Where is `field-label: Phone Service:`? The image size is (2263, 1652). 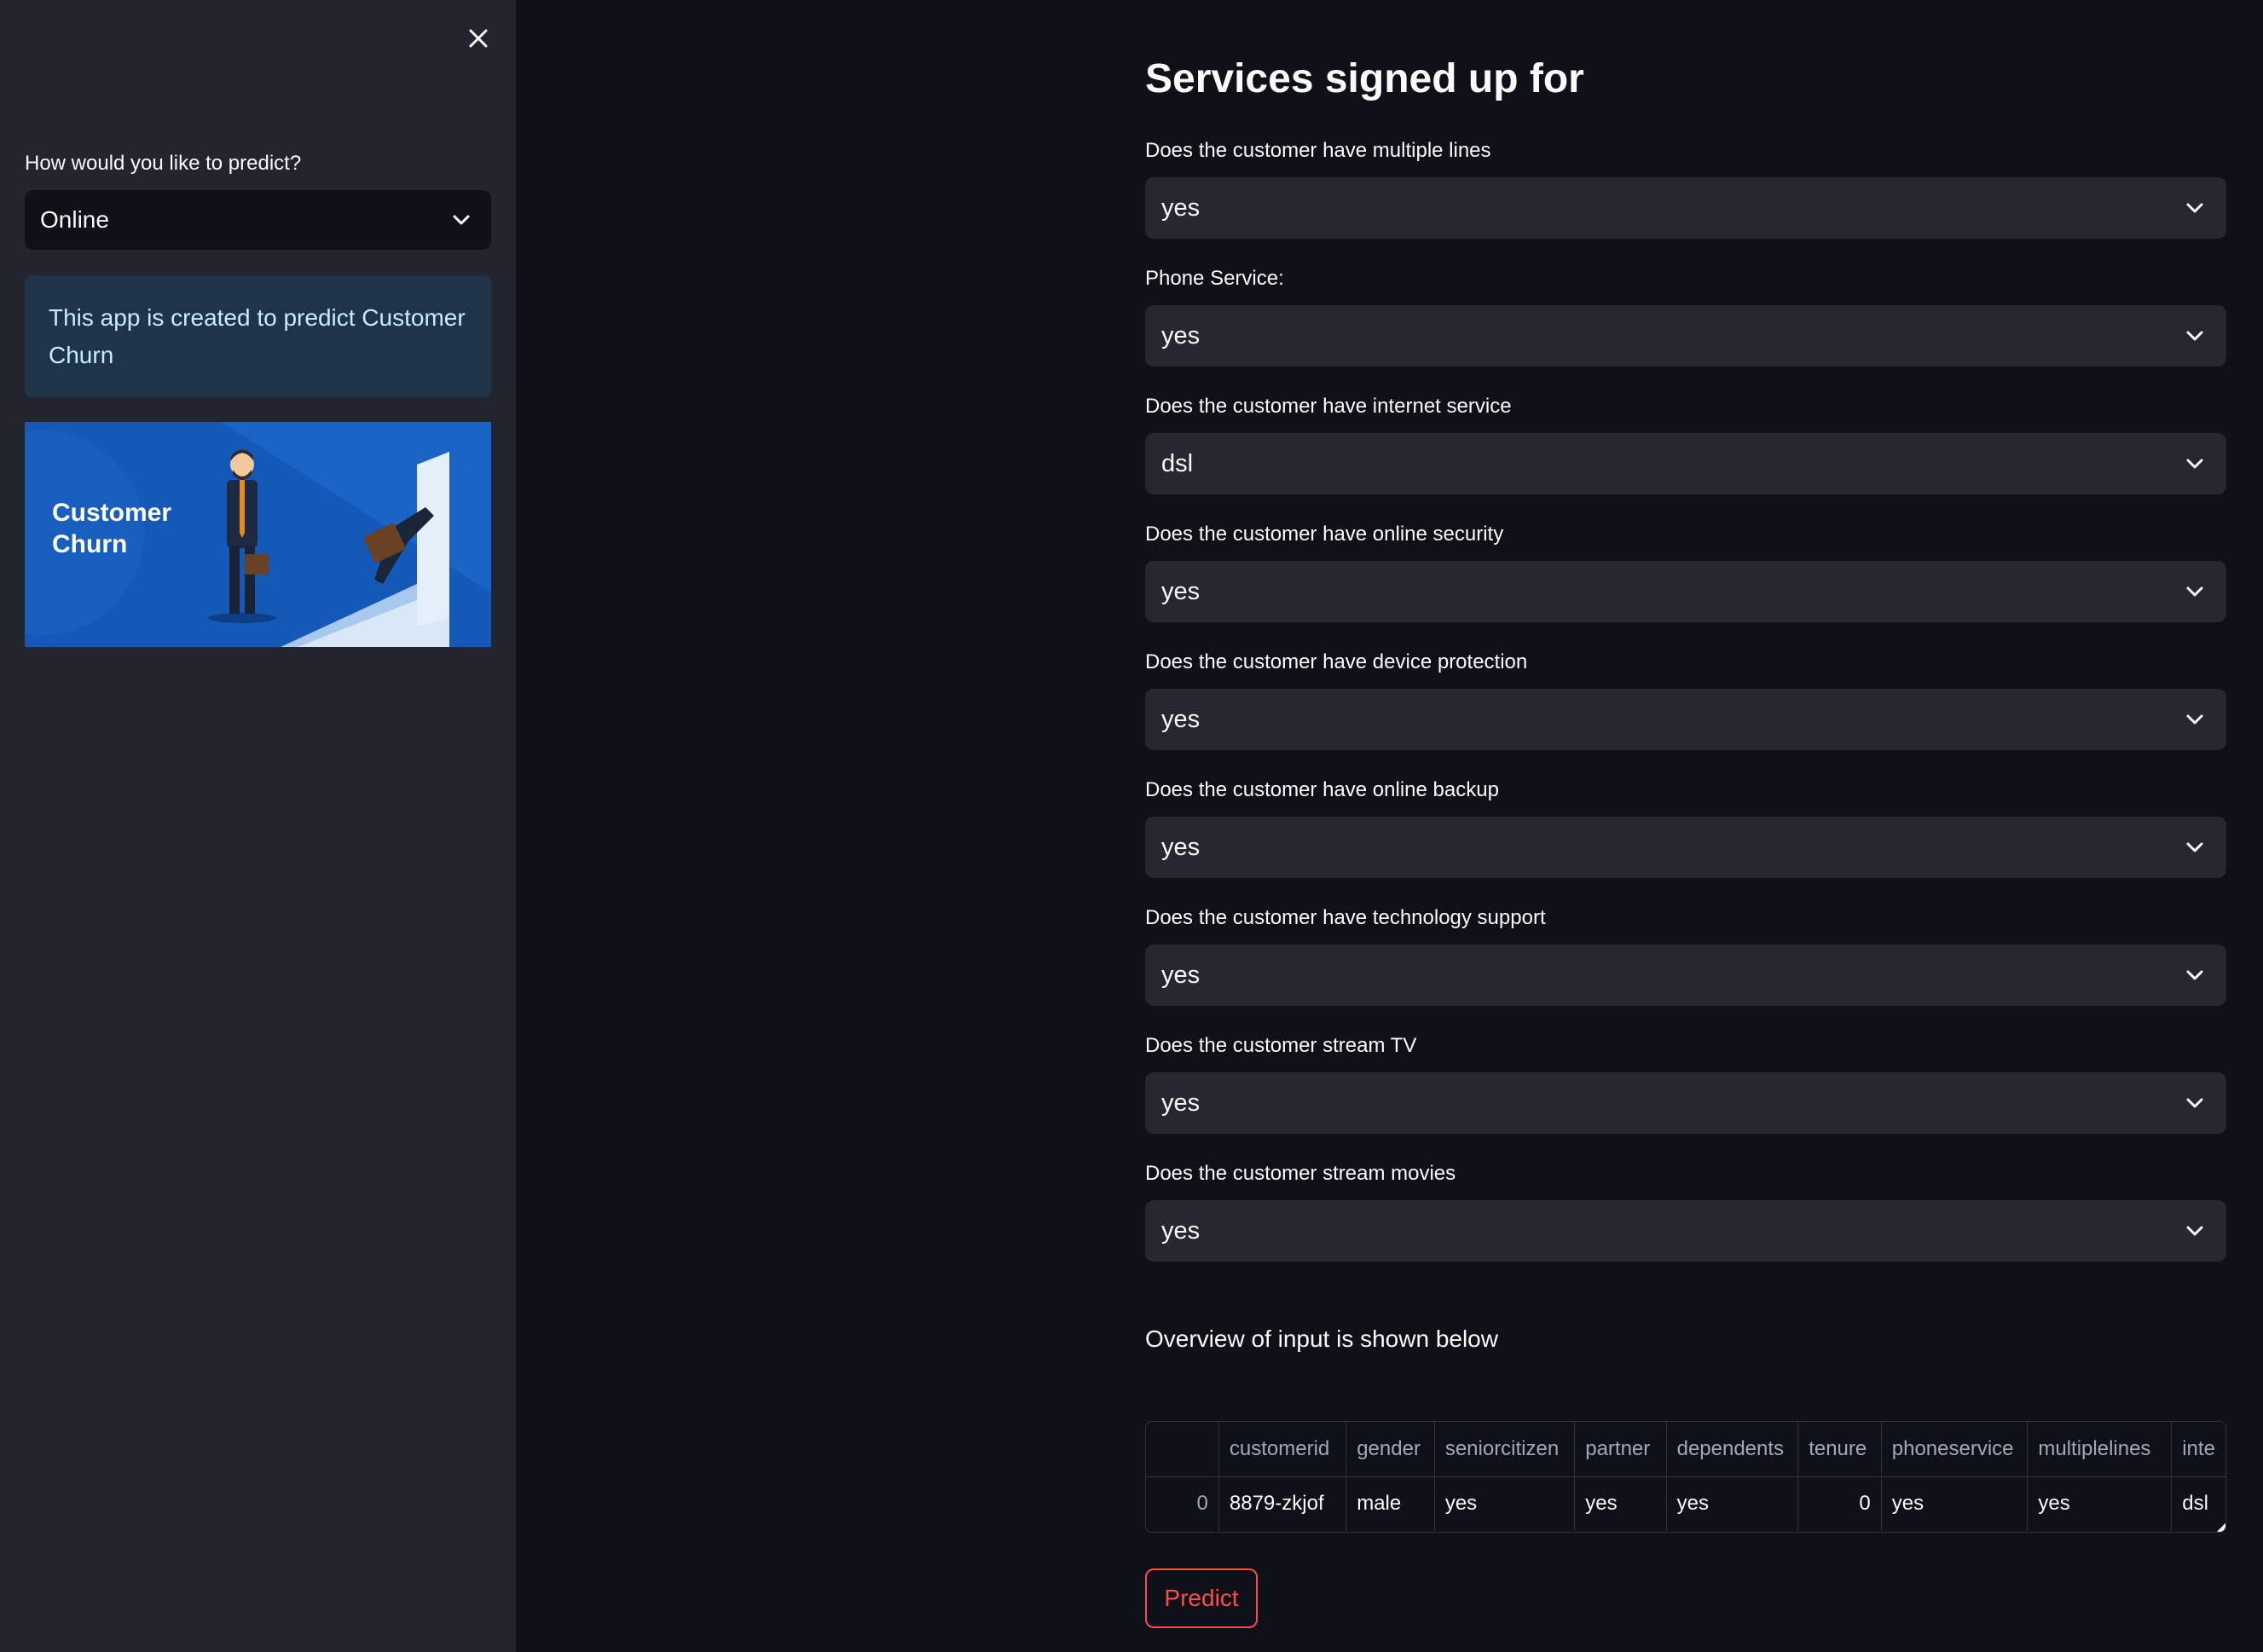 field-label: Phone Service: is located at coordinates (1214, 278).